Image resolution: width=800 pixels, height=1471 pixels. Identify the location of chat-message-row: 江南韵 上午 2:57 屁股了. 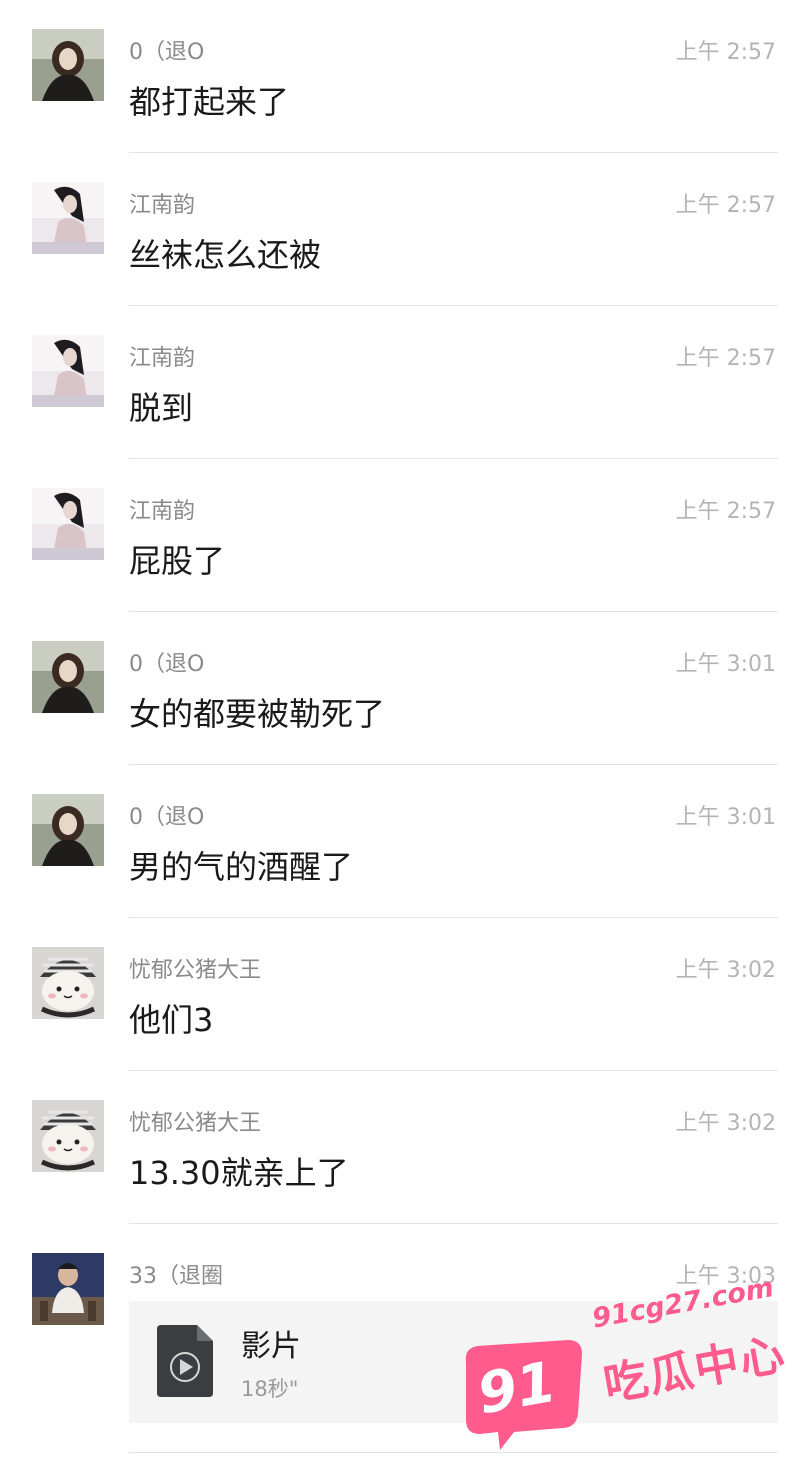
(400, 535).